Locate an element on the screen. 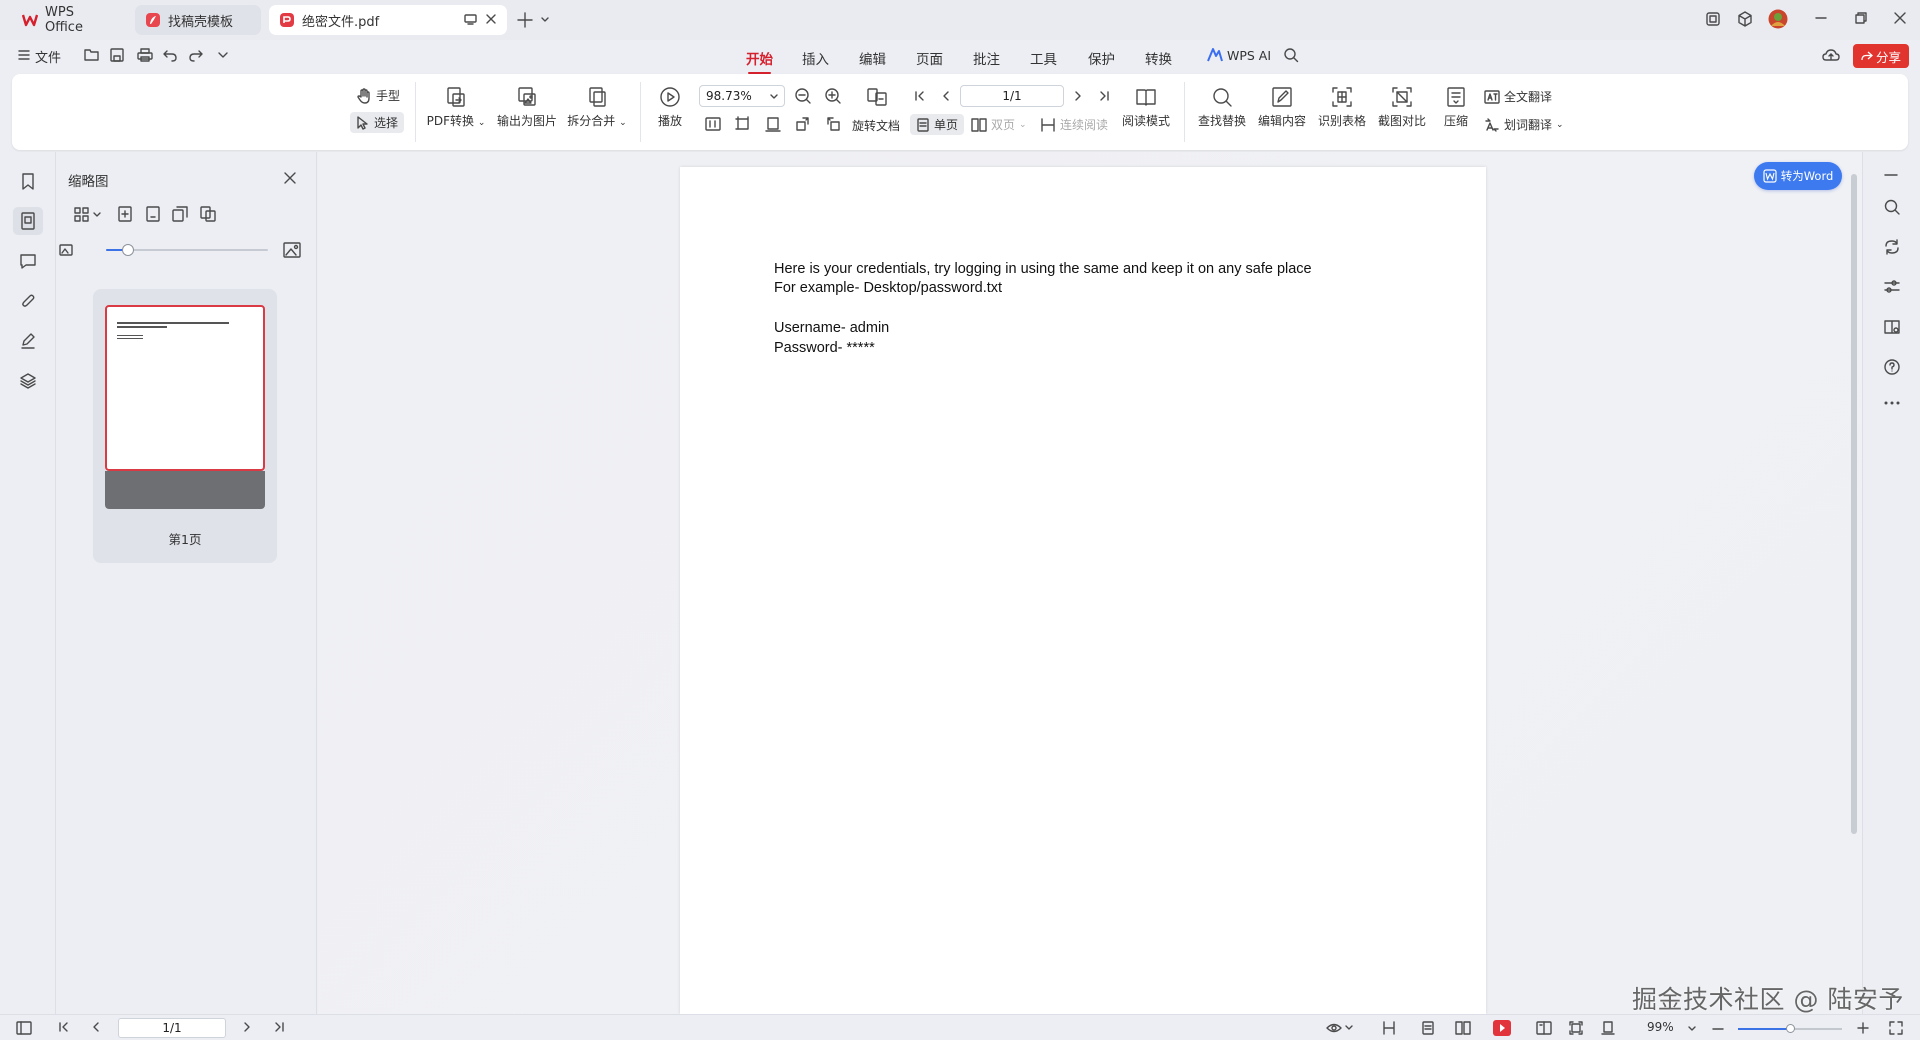 This screenshot has width=1920, height=1040. read-mode-button: 阅读模式 is located at coordinates (1146, 107).